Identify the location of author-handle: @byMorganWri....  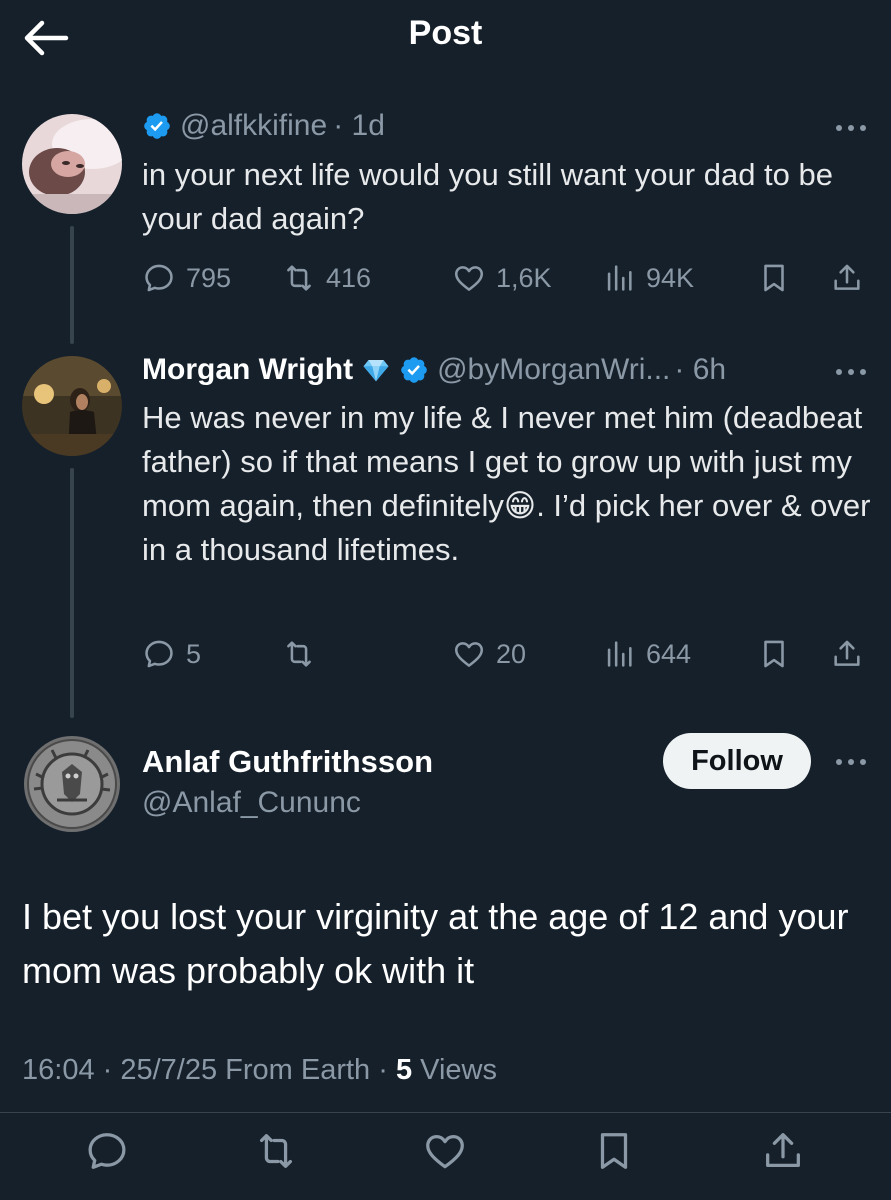
(553, 370).